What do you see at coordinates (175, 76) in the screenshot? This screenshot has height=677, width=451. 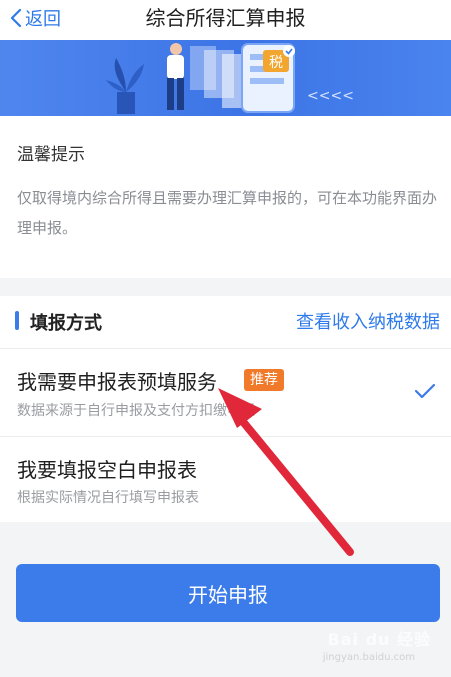 I see `person-icon` at bounding box center [175, 76].